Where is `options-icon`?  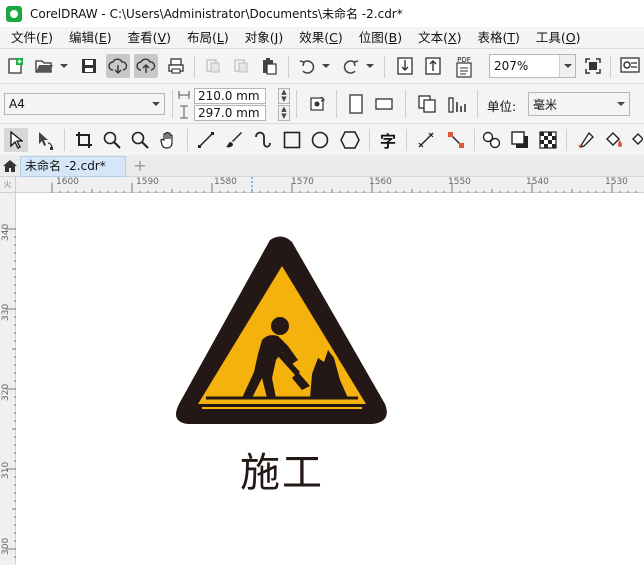
options-icon is located at coordinates (630, 66).